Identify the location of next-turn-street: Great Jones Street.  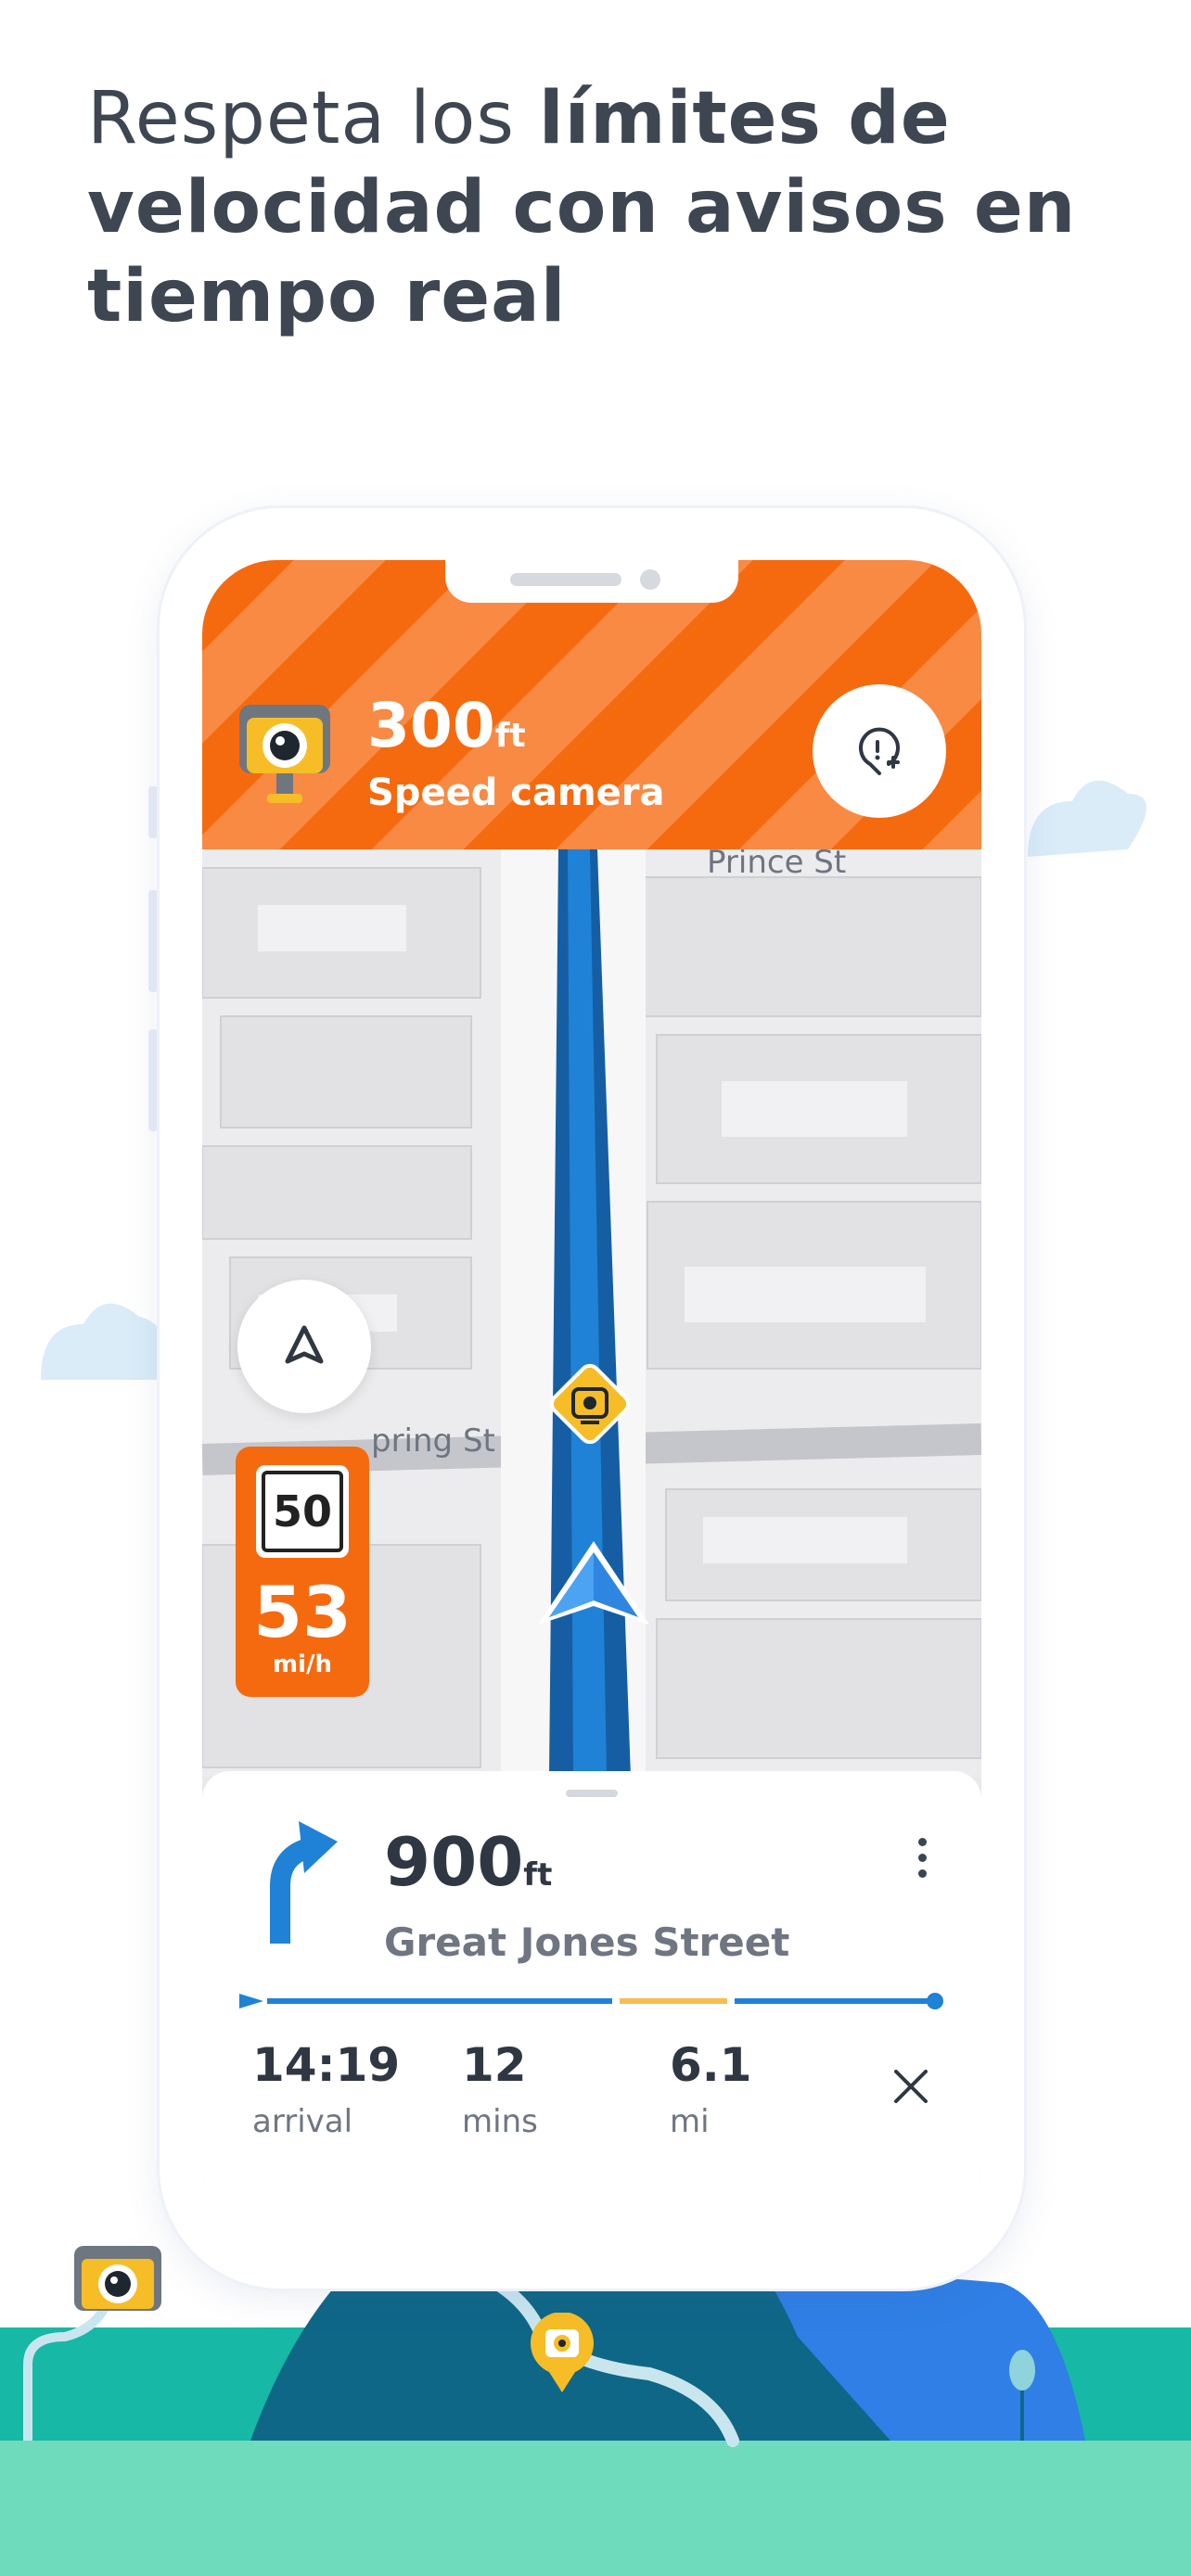
(587, 1942).